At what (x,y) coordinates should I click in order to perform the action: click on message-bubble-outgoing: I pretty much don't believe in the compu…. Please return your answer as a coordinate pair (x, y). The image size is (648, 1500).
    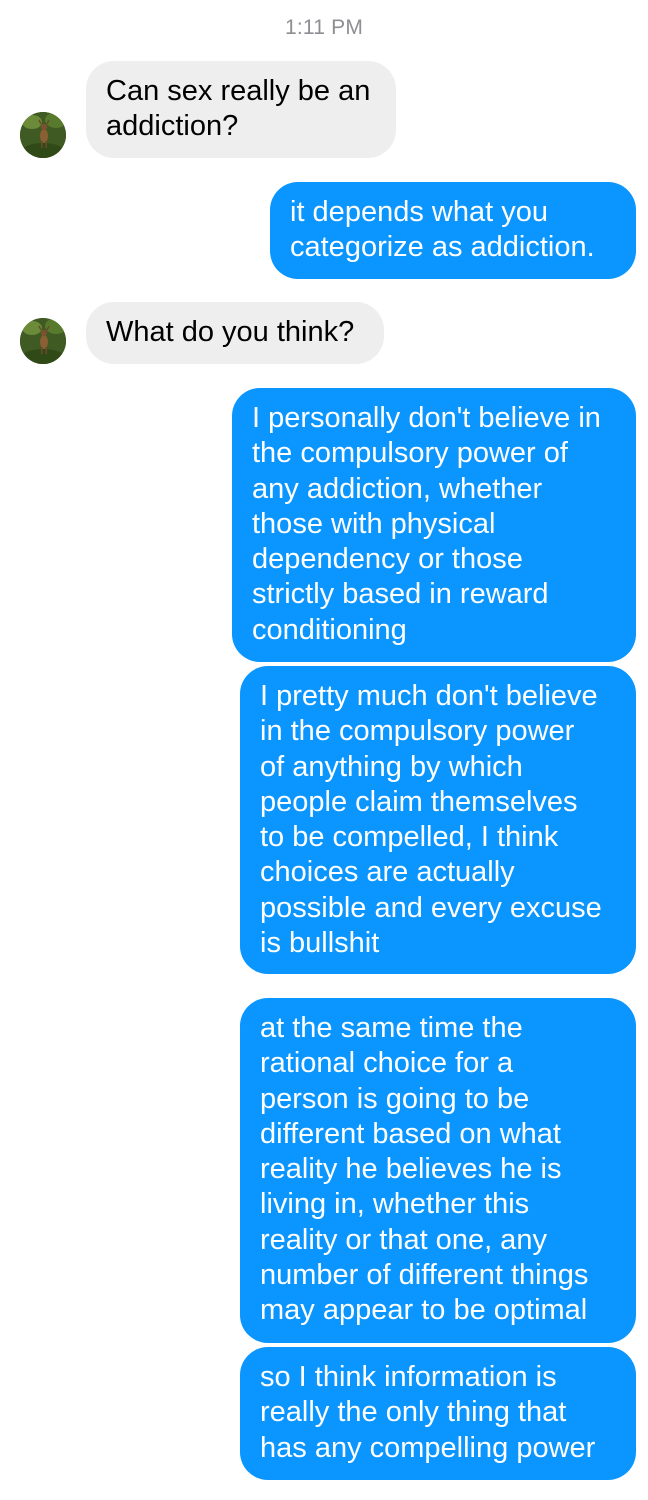
    Looking at the image, I should click on (438, 820).